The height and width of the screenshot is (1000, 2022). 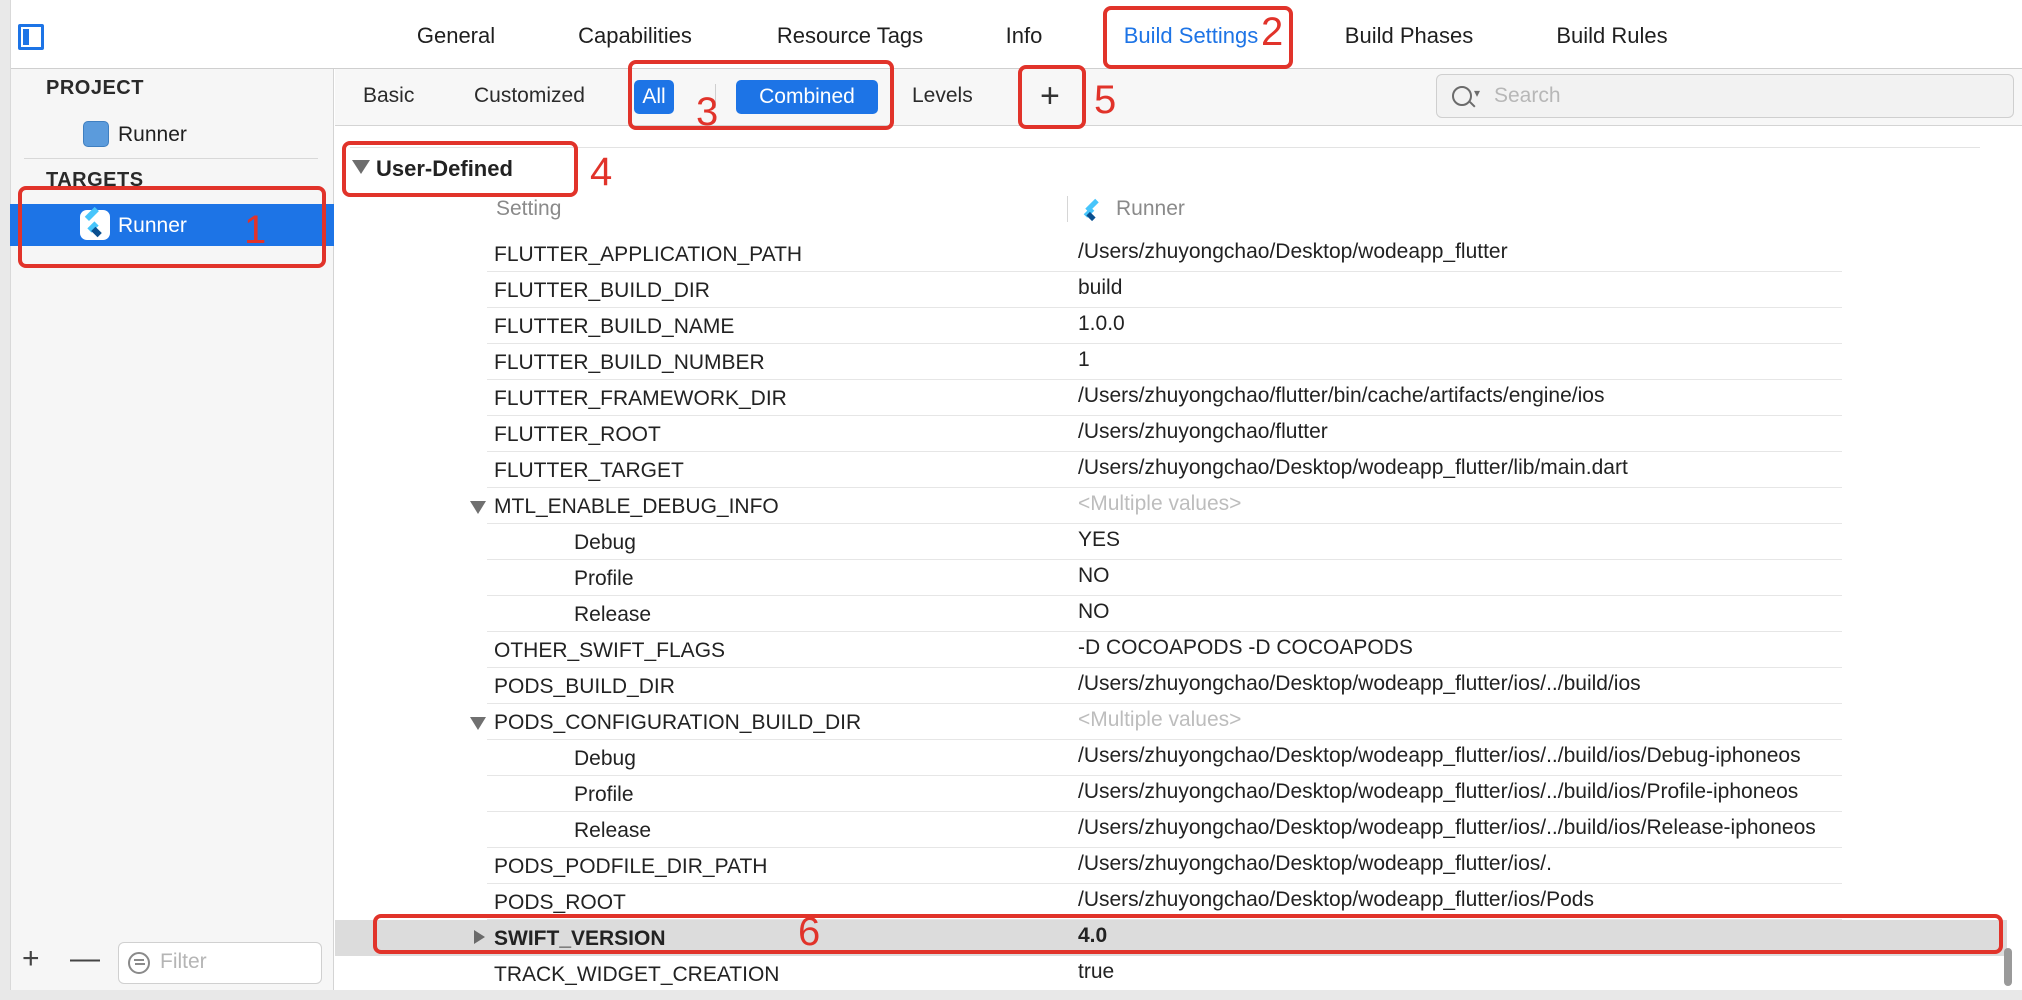 I want to click on setting-key: FLUTTER_BUILD_NAME, so click(x=614, y=326).